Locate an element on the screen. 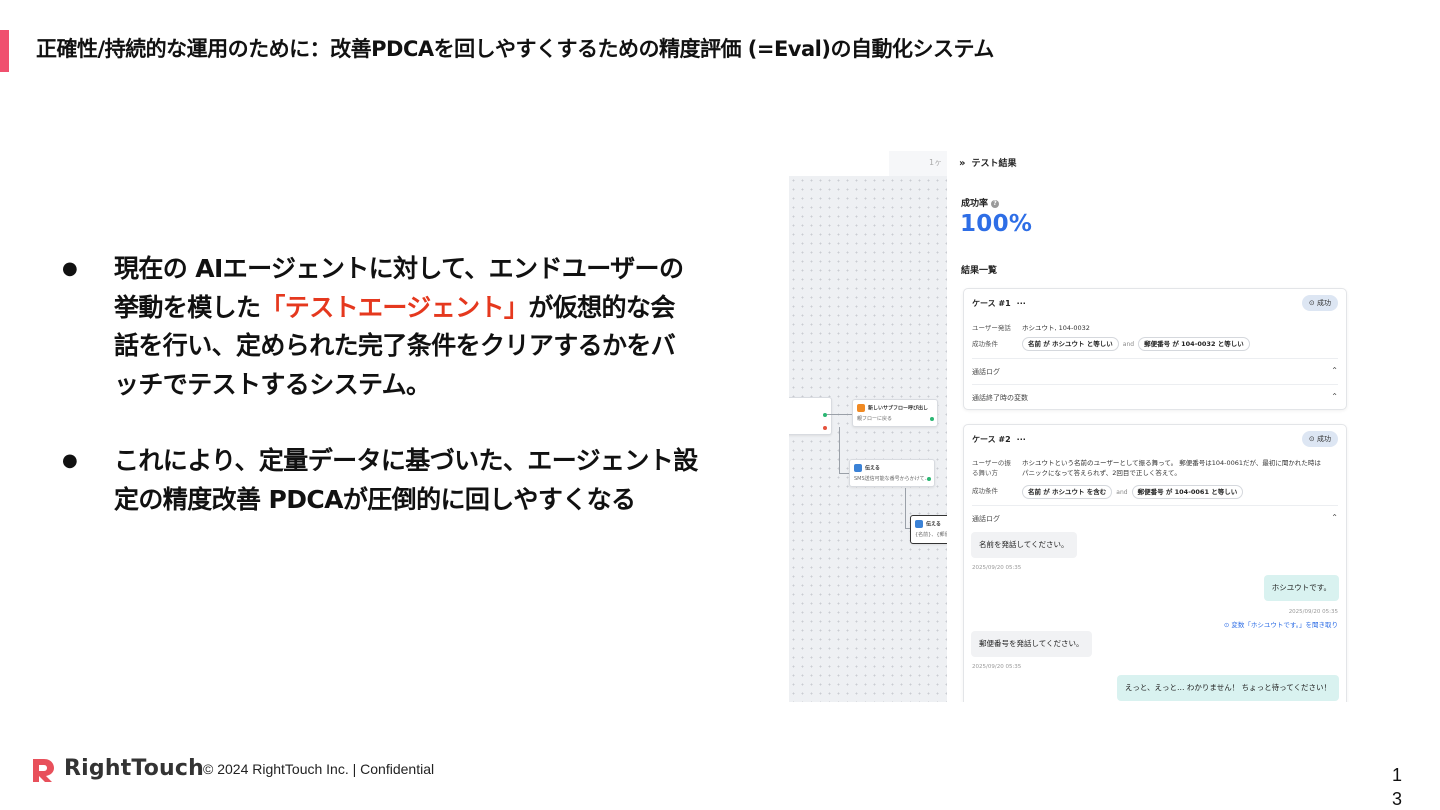  title-accent-bar is located at coordinates (4, 51).